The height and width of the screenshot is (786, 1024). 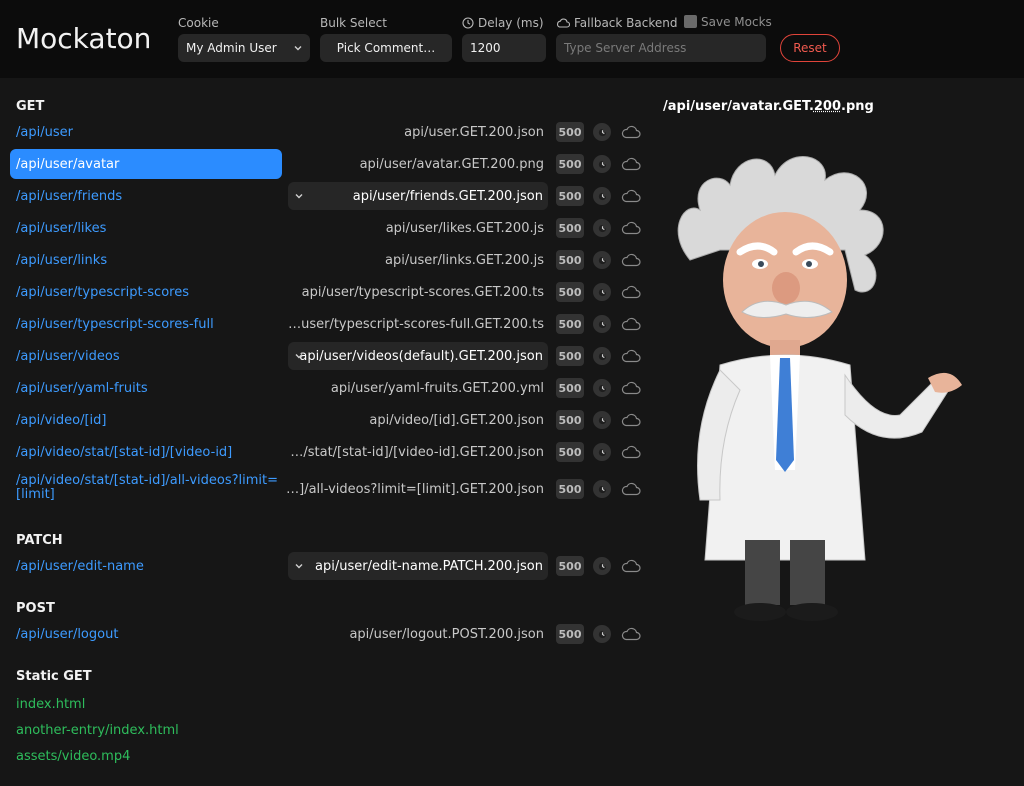 I want to click on delay-input: 1200, so click(x=504, y=48).